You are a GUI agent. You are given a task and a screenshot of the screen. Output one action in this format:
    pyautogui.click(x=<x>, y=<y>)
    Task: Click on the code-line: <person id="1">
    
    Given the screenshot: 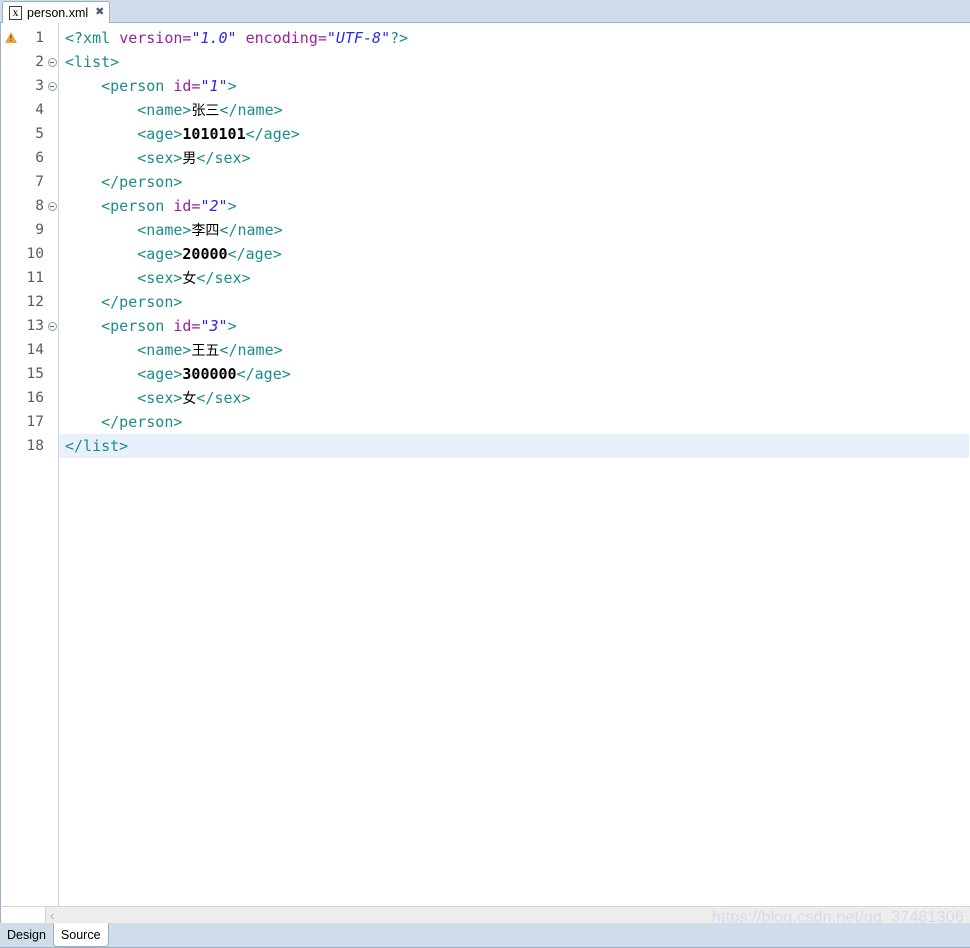 What is the action you would take?
    pyautogui.click(x=514, y=86)
    